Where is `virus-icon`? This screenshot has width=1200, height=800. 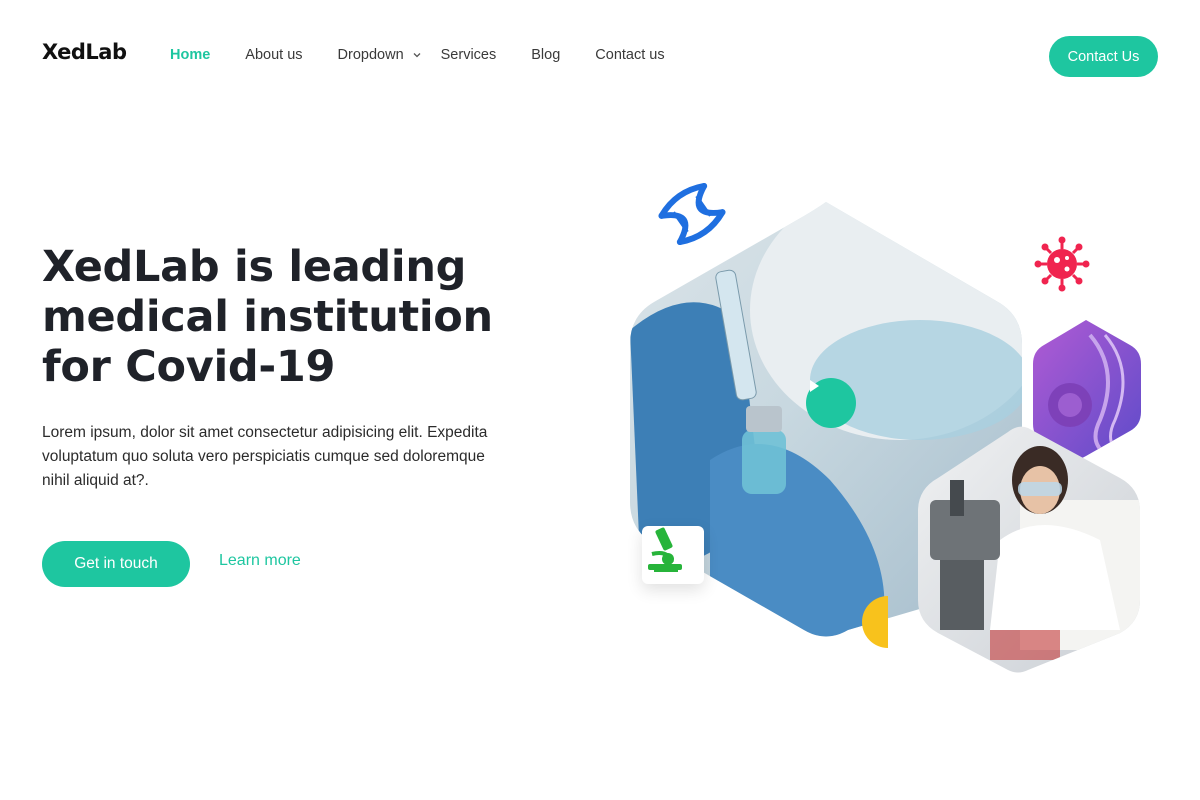 virus-icon is located at coordinates (1062, 264).